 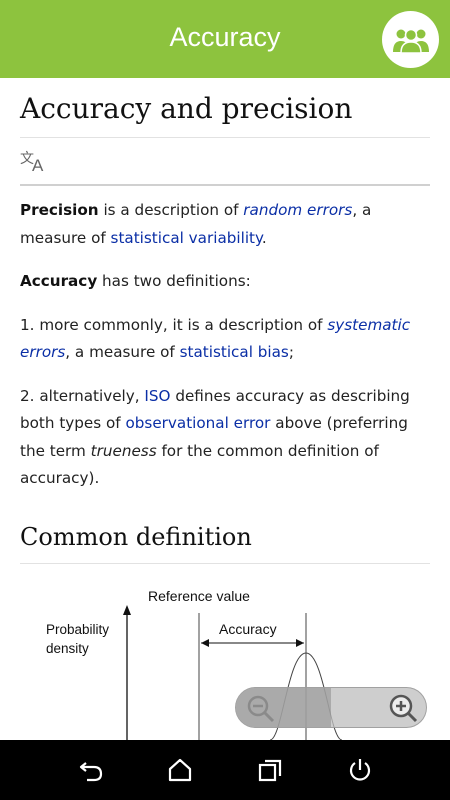 I want to click on article-title: Accuracy and precision, so click(x=225, y=115).